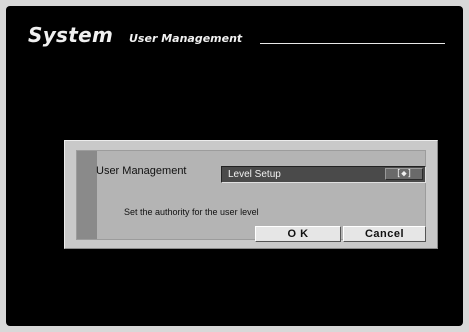 This screenshot has height=332, width=469. Describe the element at coordinates (323, 174) in the screenshot. I see `level-setup-select: Level Setup [◆]` at that location.